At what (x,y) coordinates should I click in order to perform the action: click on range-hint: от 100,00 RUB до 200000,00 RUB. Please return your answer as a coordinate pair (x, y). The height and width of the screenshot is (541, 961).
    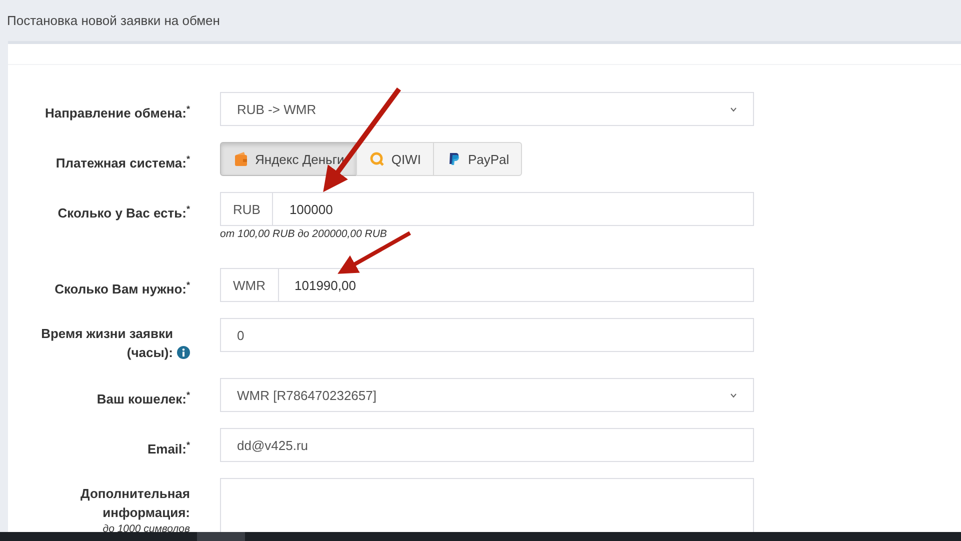
    Looking at the image, I should click on (304, 234).